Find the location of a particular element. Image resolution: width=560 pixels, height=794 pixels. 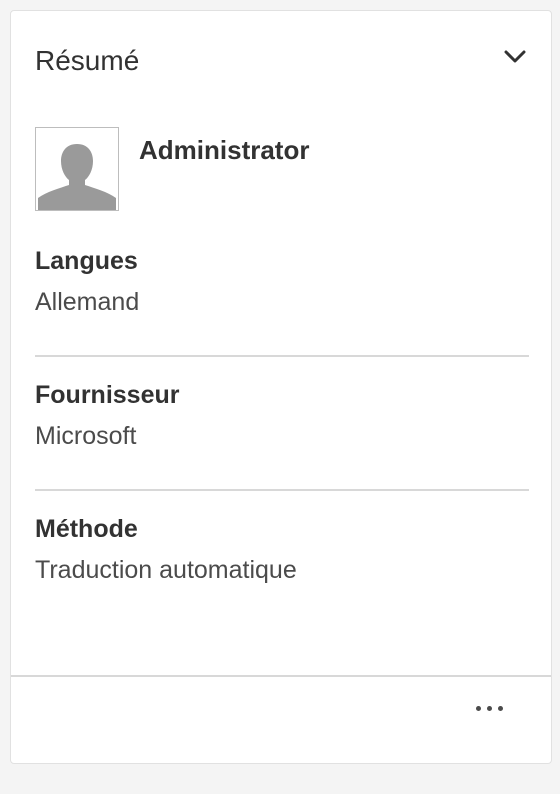

field-value: Traduction automatique is located at coordinates (166, 570).